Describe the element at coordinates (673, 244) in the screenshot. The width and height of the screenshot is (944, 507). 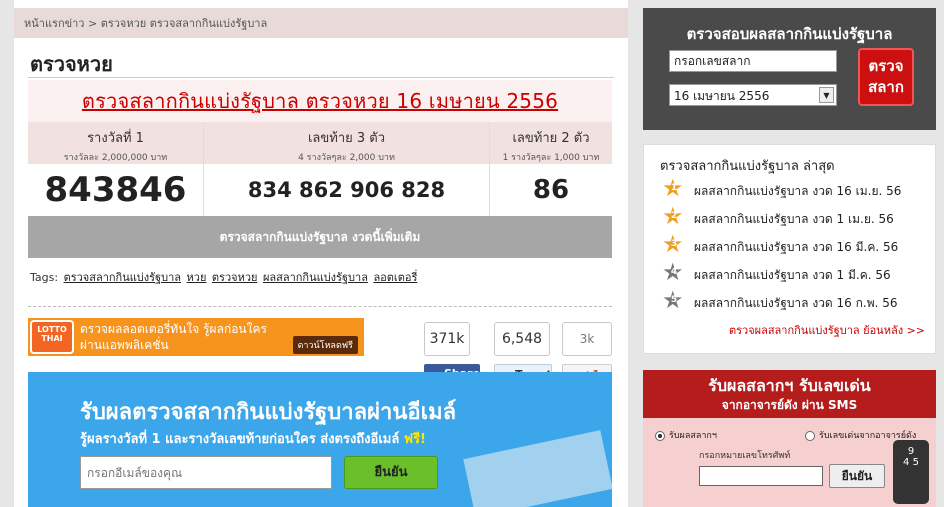
I see `star-icon: ★ 3` at that location.